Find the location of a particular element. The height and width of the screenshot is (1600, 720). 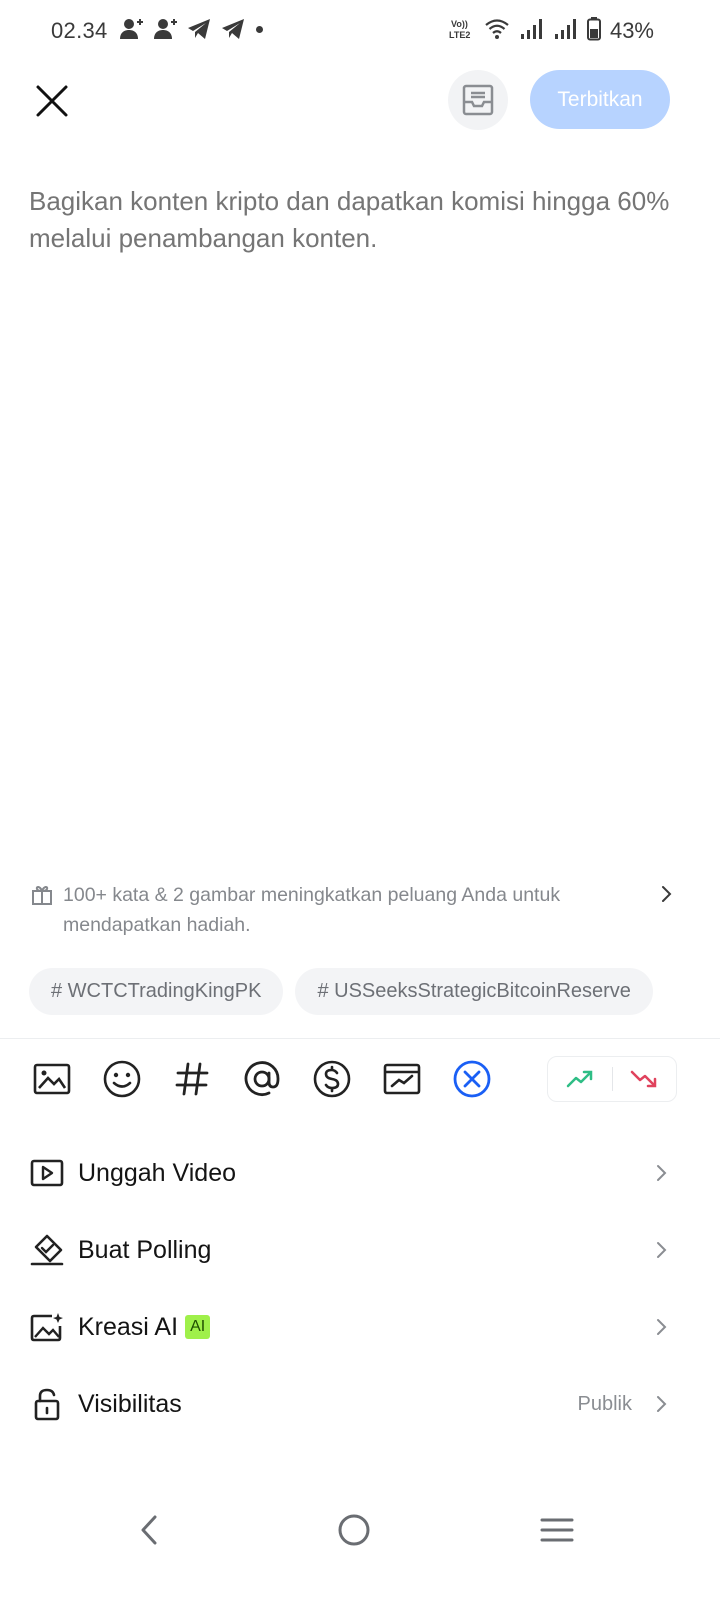

more-notifications-dot-icon is located at coordinates (259, 29).